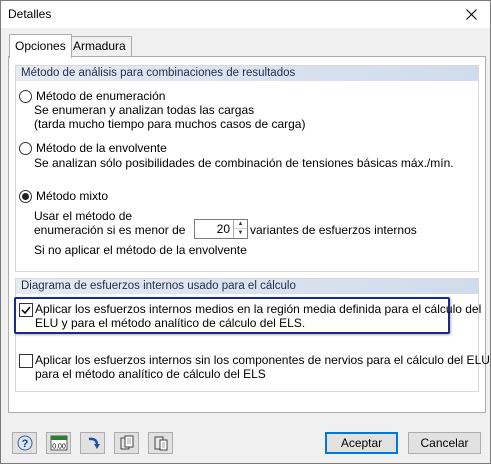  What do you see at coordinates (59, 447) in the screenshot?
I see `units-icon-label: 0.00` at bounding box center [59, 447].